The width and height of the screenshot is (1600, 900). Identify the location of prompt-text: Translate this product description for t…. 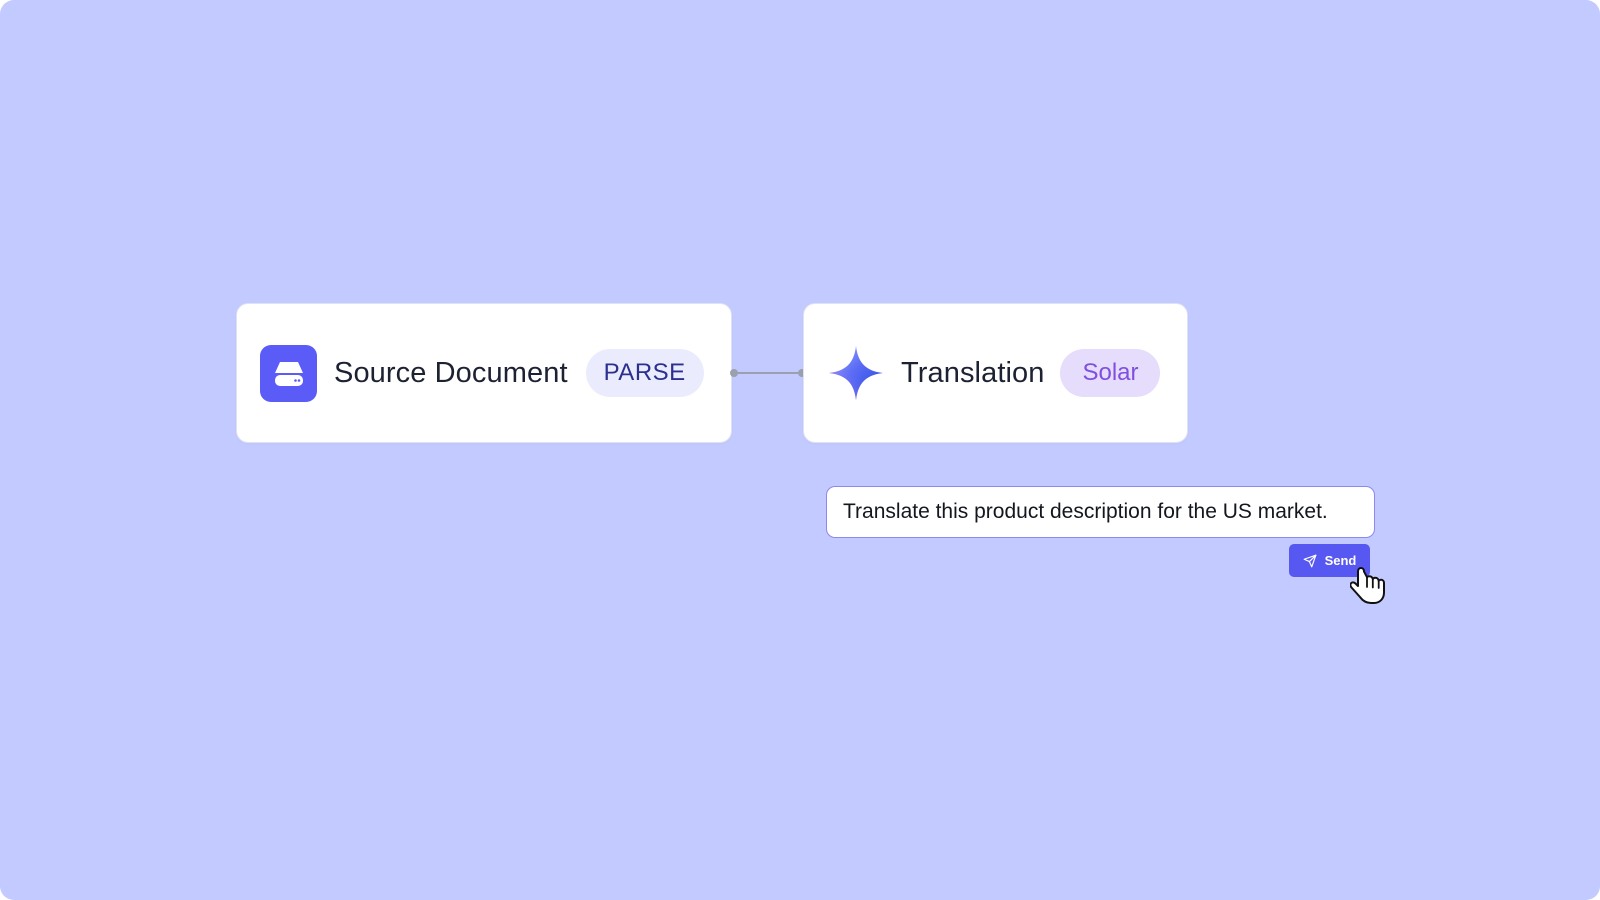
(1085, 511).